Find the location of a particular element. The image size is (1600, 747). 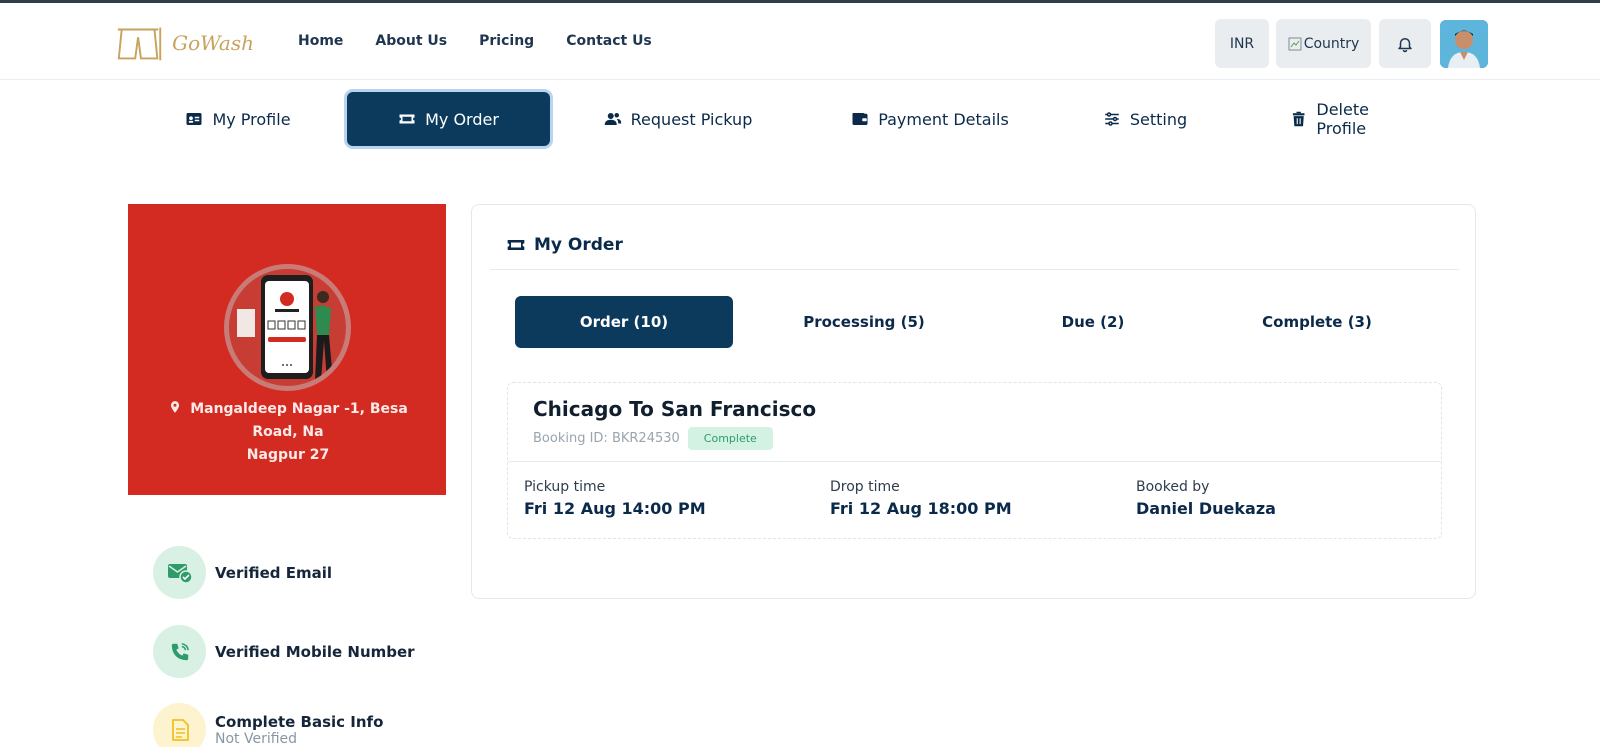

sliders-icon is located at coordinates (1112, 119).